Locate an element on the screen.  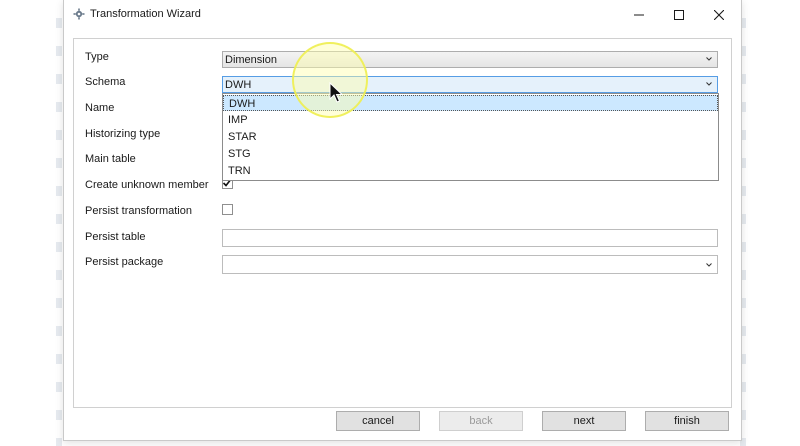
schema-label: Schema is located at coordinates (105, 82).